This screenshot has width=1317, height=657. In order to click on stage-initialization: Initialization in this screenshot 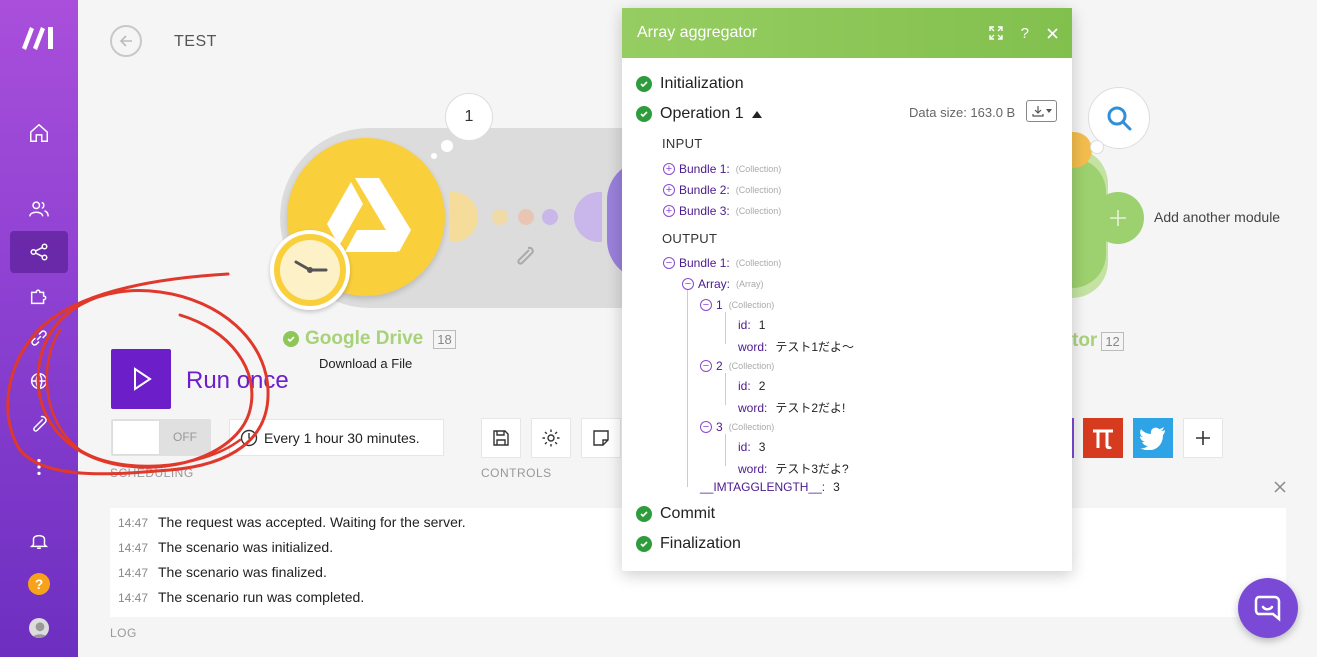, I will do `click(690, 84)`.